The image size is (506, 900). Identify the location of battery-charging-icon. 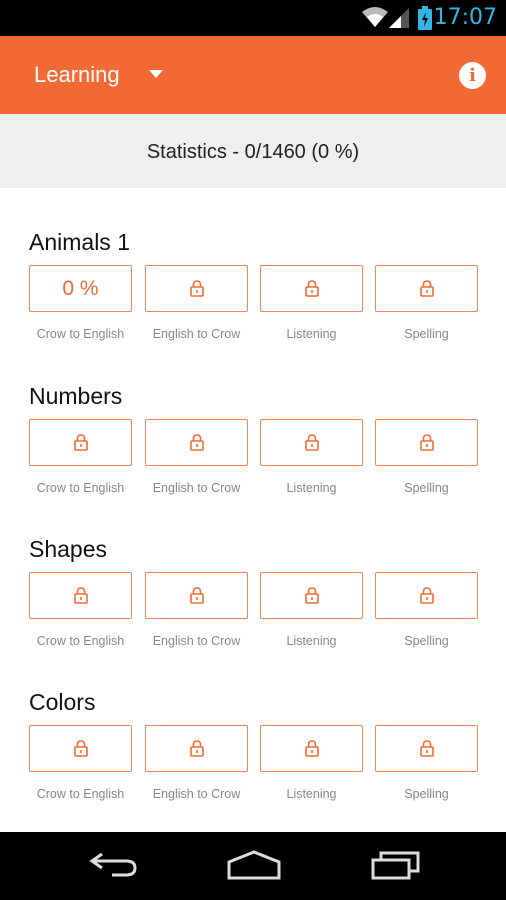
(425, 18).